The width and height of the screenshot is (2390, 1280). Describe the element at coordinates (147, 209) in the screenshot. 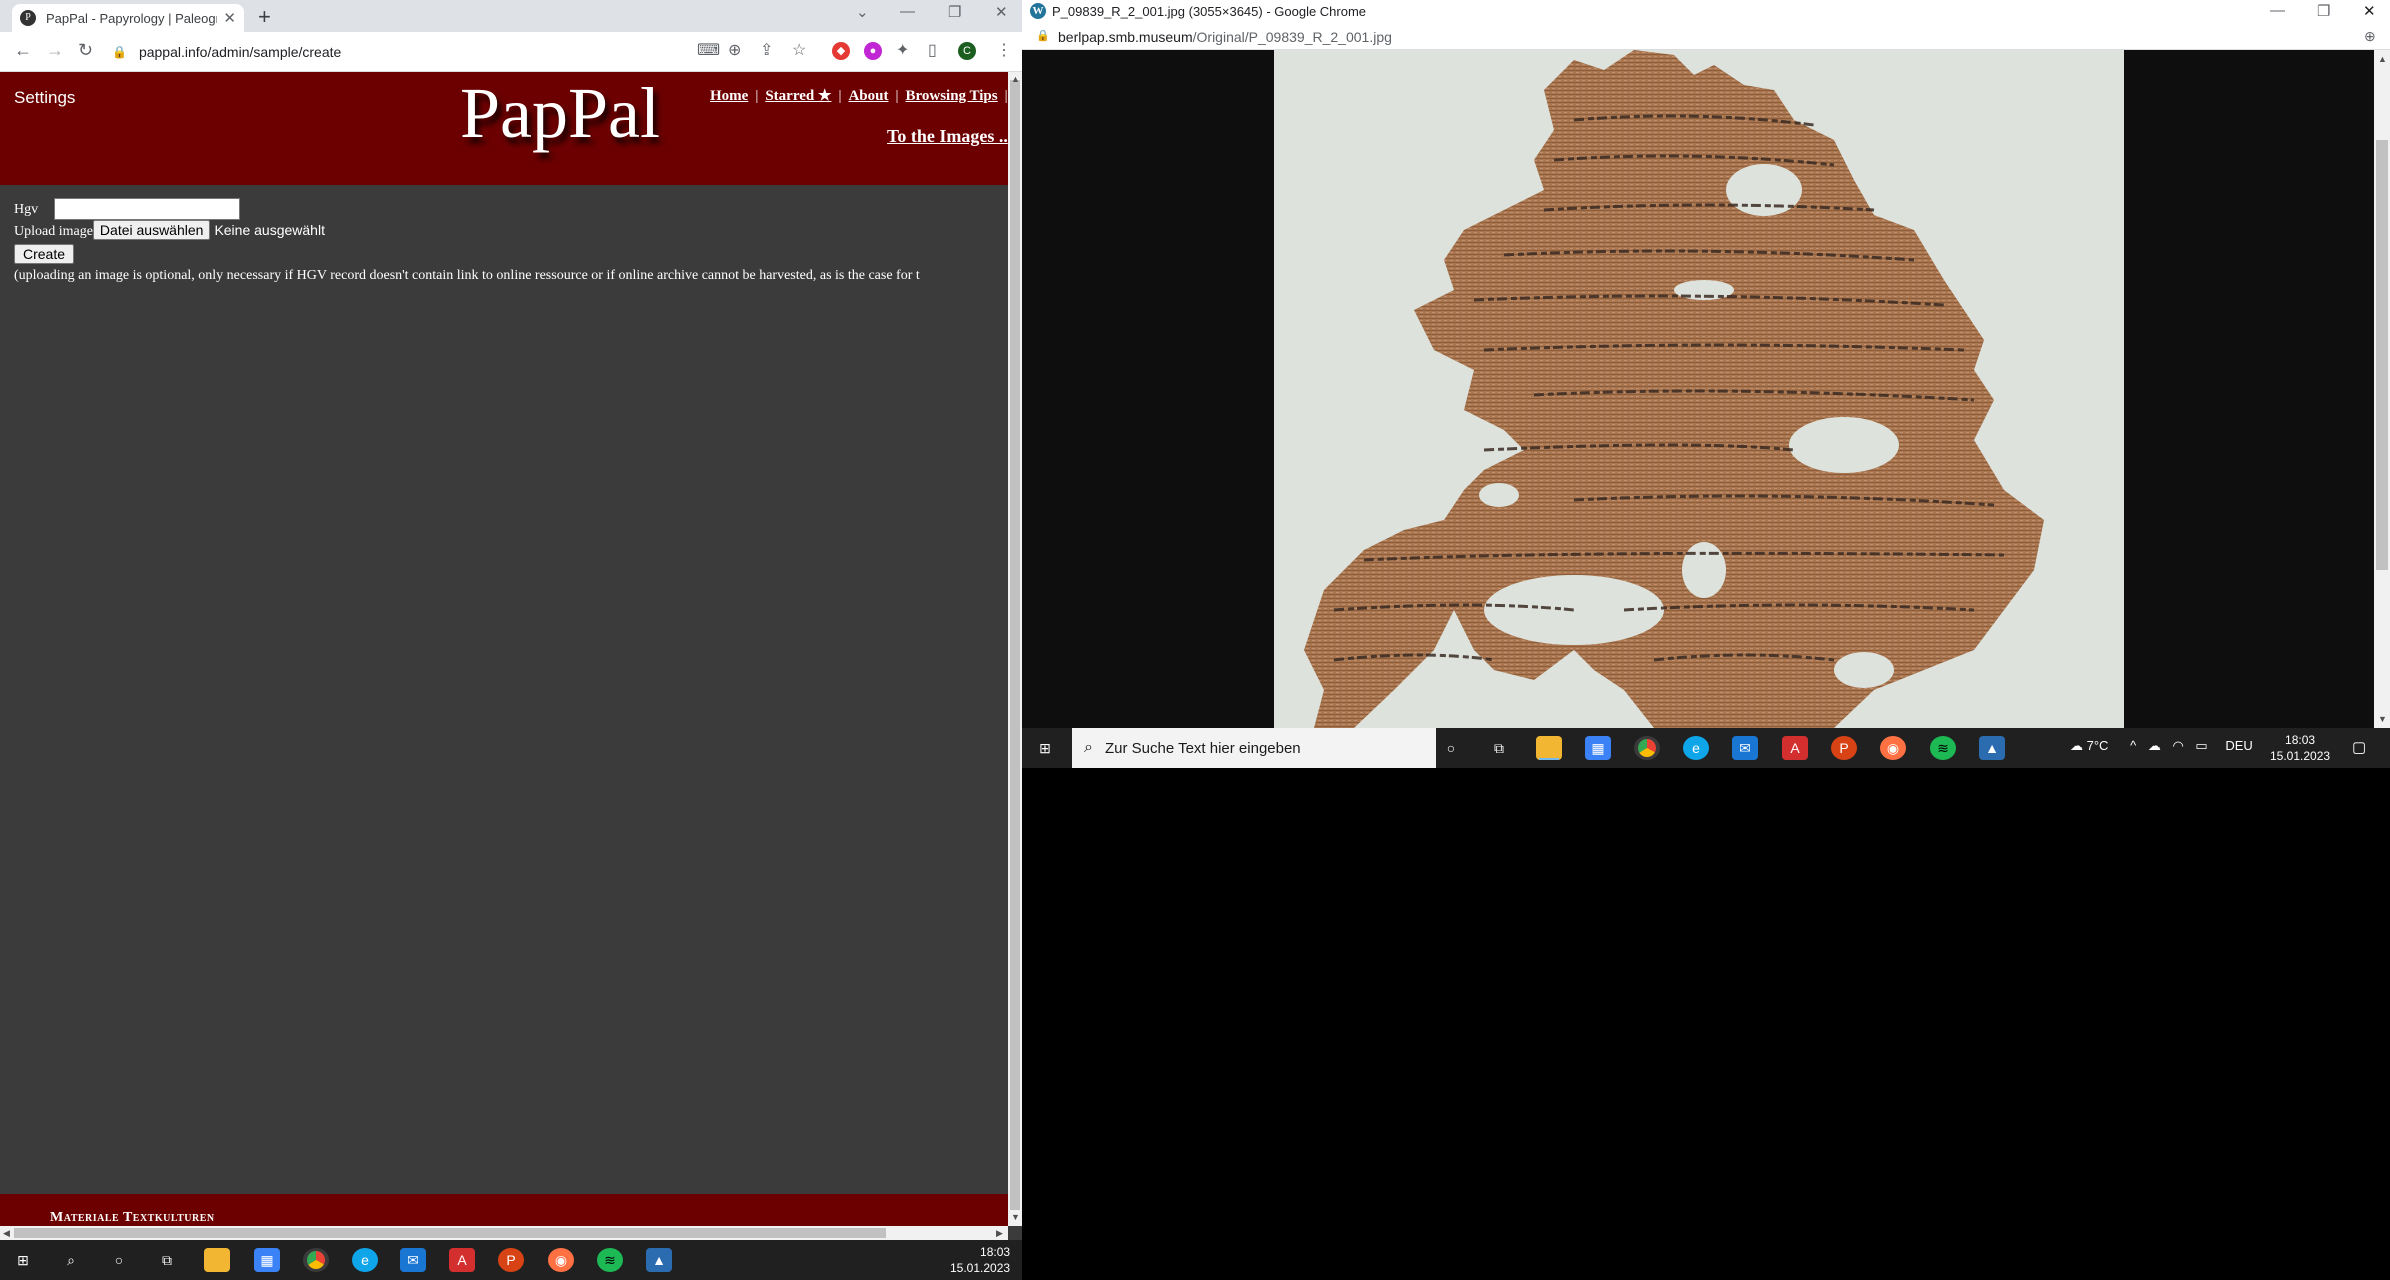

I see `hgv-input` at that location.